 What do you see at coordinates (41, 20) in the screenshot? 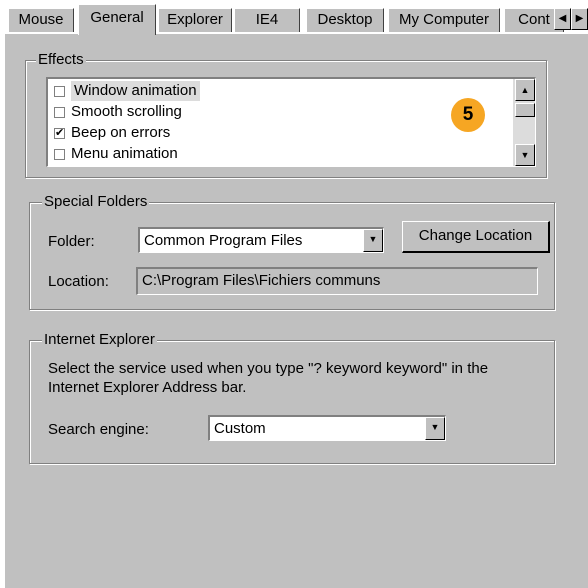
I see `tab-mouse: Mouse` at bounding box center [41, 20].